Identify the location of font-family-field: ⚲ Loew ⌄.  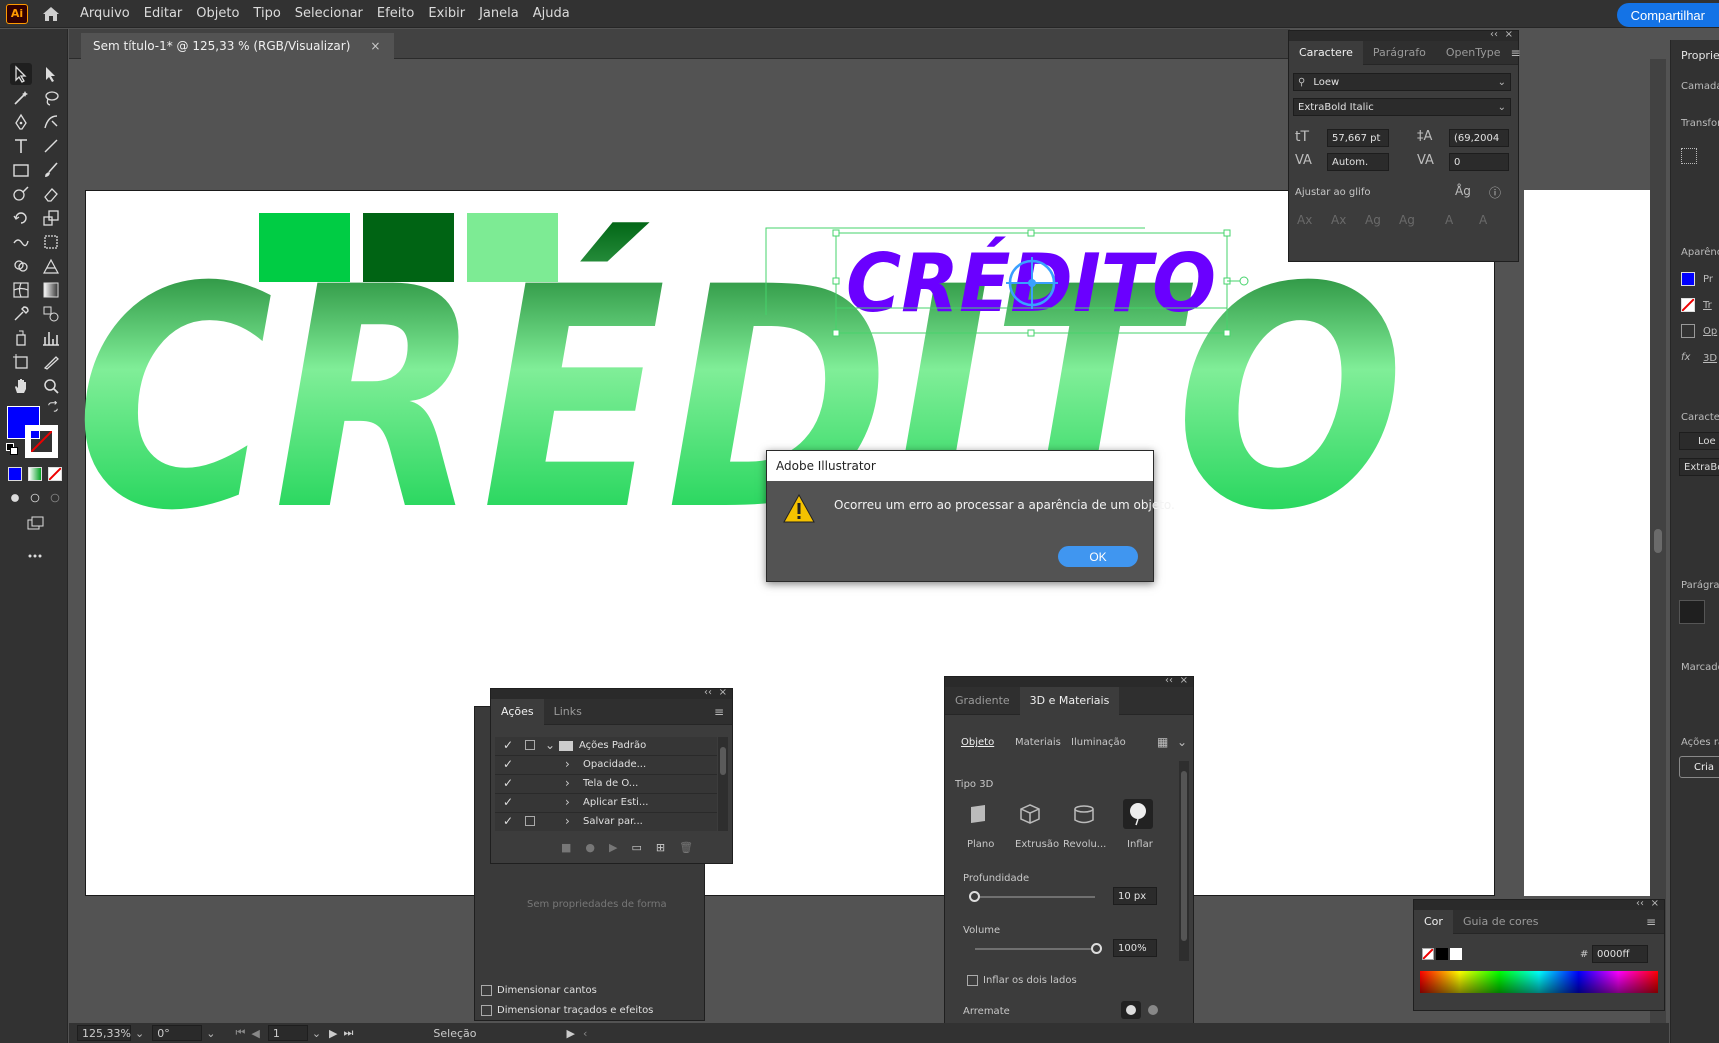
(1402, 82).